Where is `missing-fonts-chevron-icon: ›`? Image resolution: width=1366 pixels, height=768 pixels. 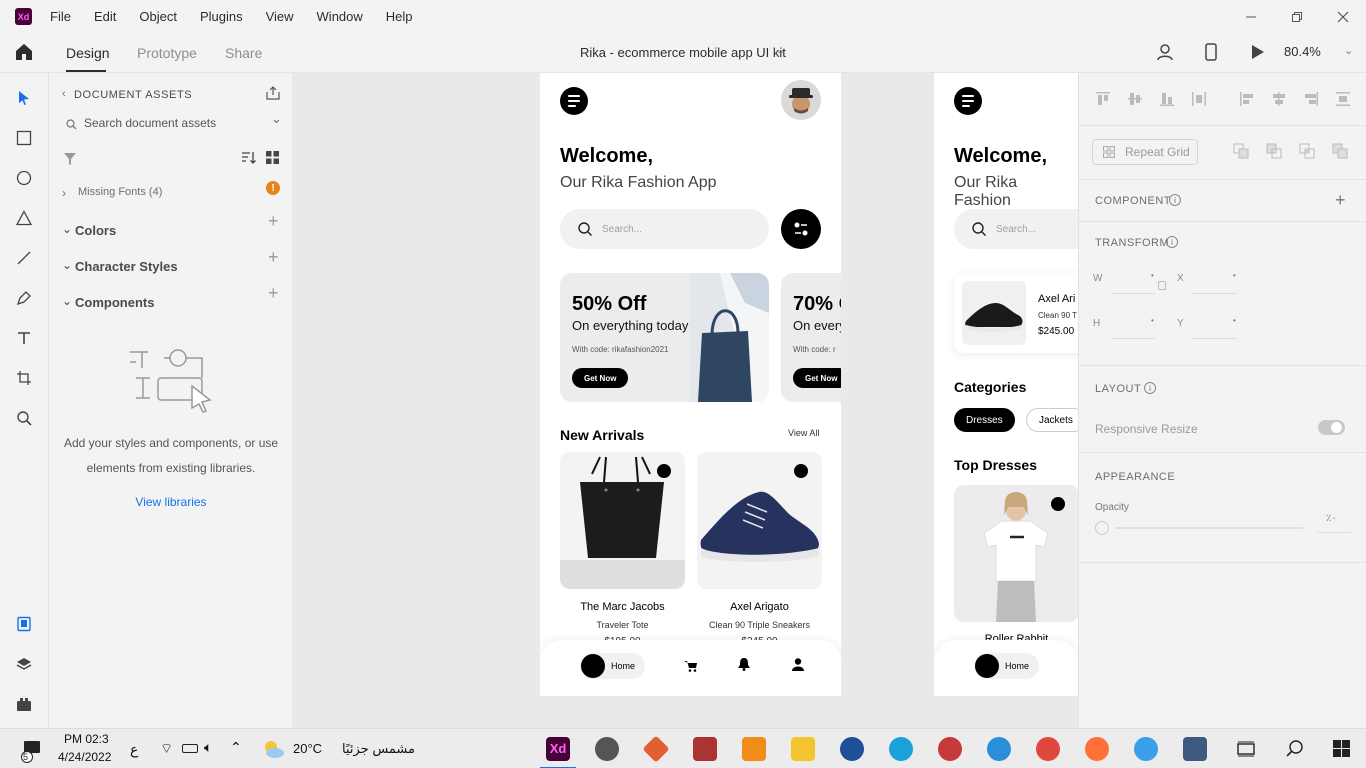 missing-fonts-chevron-icon: › is located at coordinates (64, 193).